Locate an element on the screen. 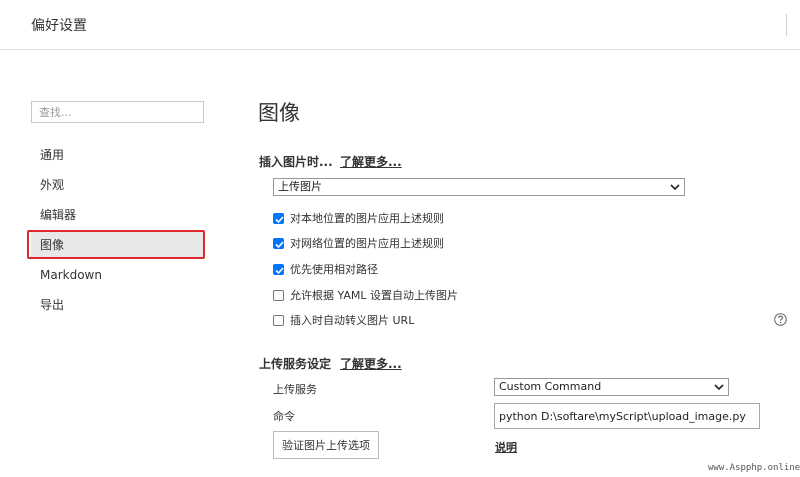 The width and height of the screenshot is (800, 477). command-input is located at coordinates (627, 416).